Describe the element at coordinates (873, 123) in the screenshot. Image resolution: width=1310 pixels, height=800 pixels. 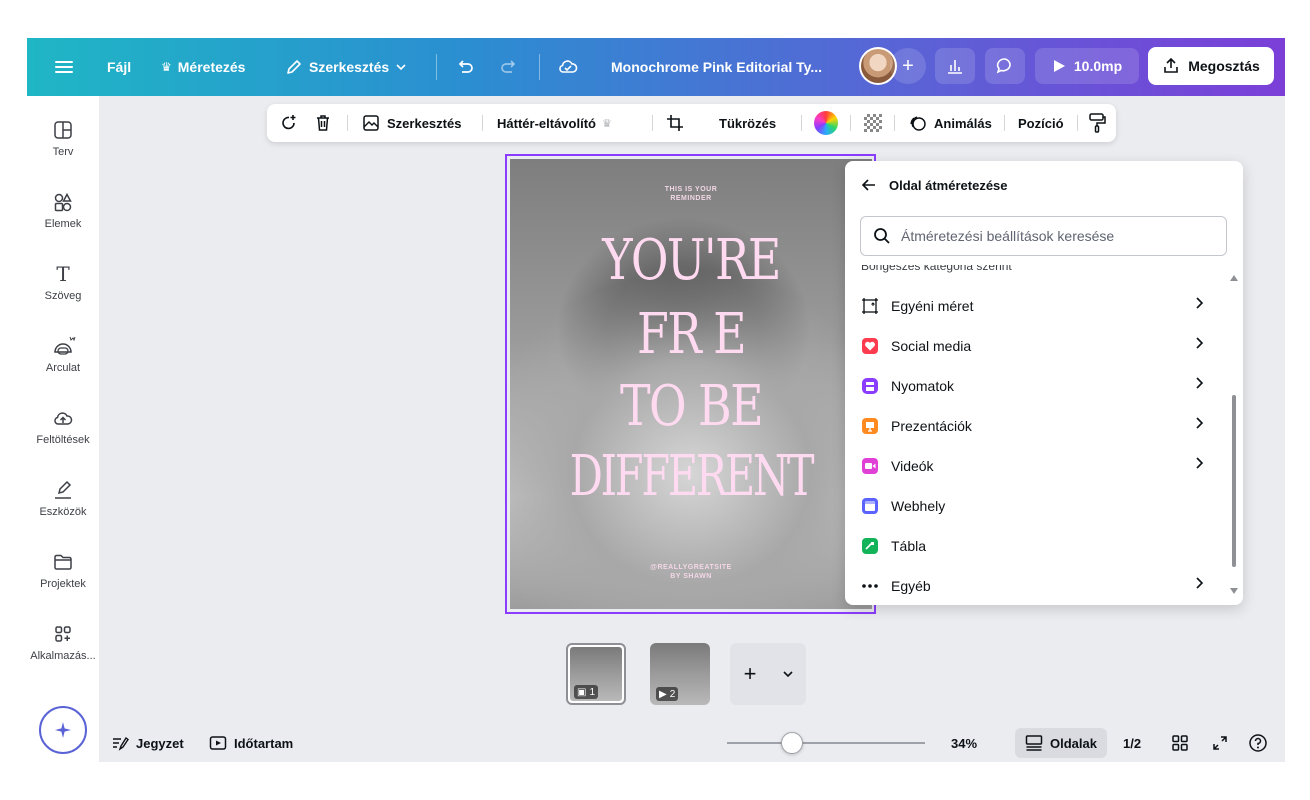
I see `transparency-button` at that location.